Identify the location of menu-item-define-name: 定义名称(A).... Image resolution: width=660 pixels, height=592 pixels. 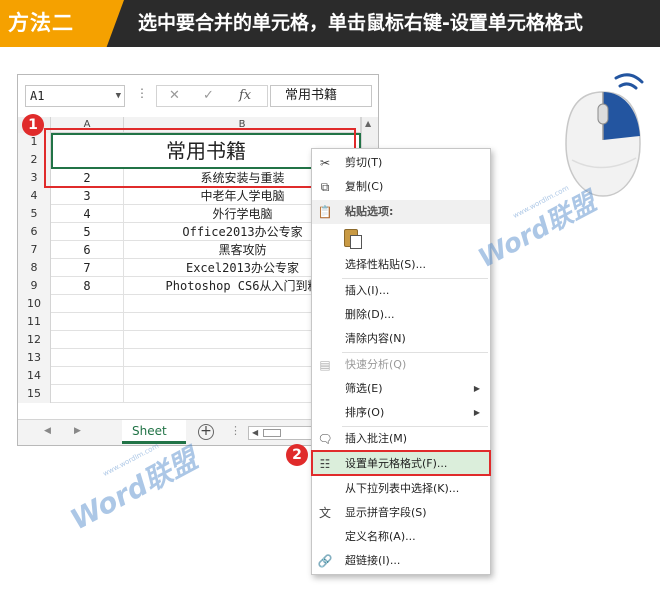
(401, 537).